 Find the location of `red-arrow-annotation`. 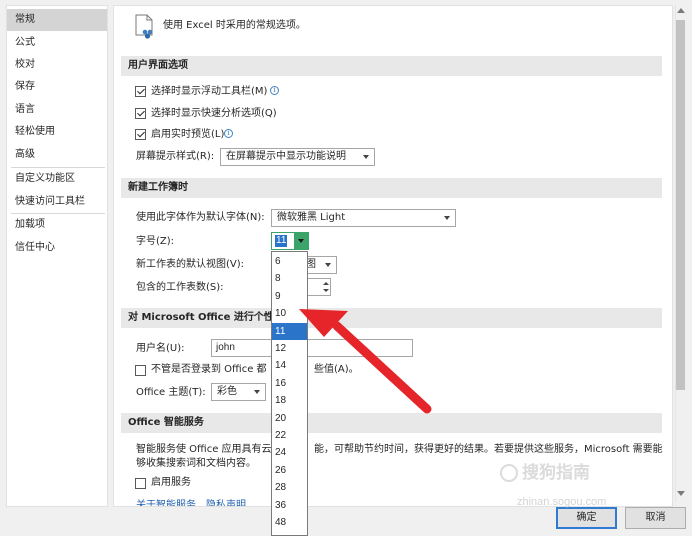

red-arrow-annotation is located at coordinates (365, 361).